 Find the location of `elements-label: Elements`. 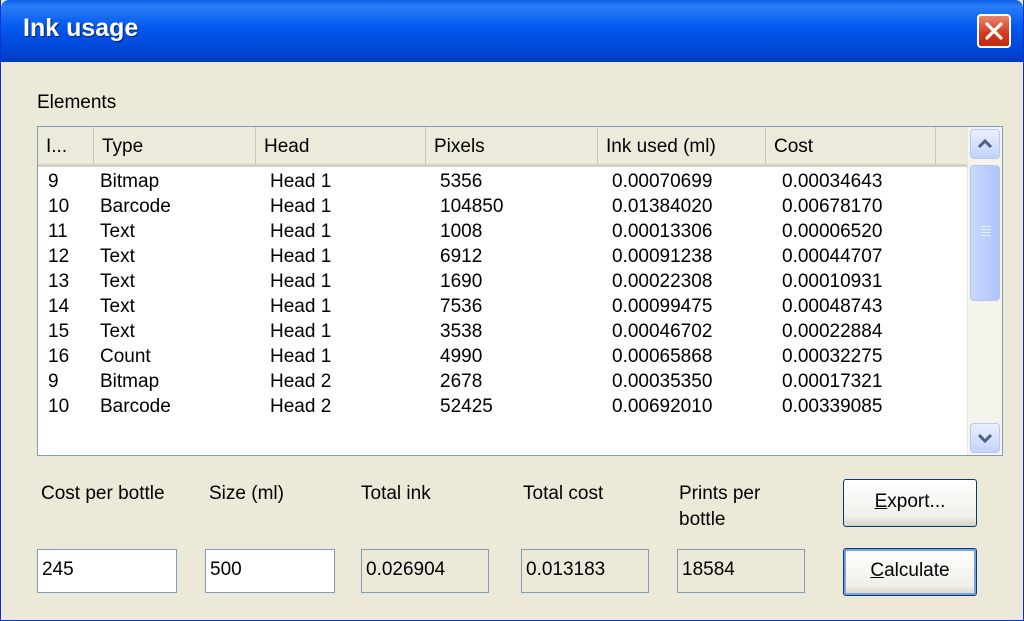

elements-label: Elements is located at coordinates (77, 102).